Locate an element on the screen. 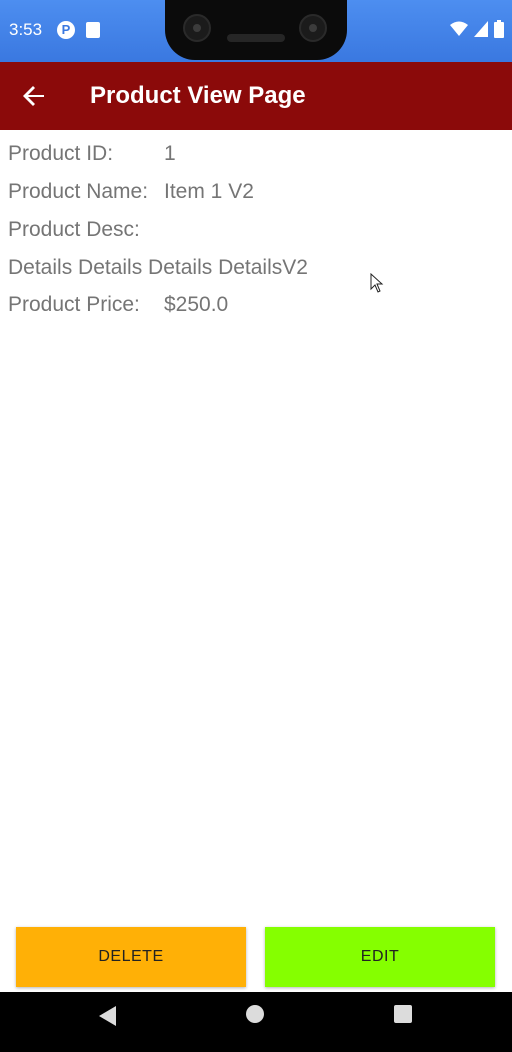 This screenshot has height=1052, width=512. status-icons is located at coordinates (477, 29).